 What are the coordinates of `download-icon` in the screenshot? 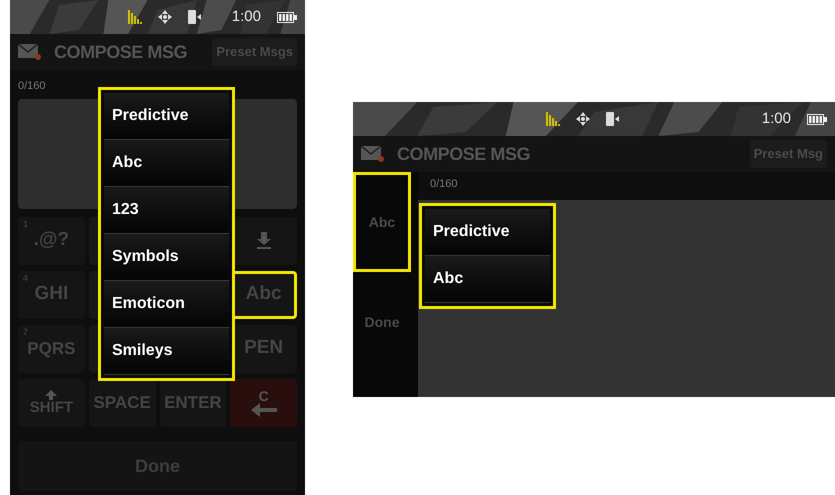 It's located at (264, 241).